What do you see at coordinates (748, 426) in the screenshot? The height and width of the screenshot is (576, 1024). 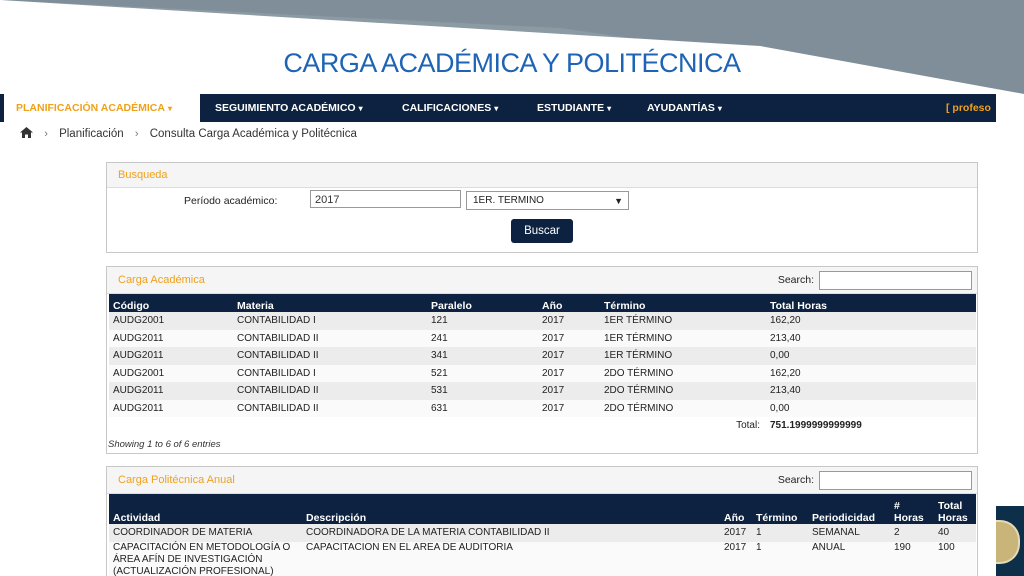 I see `total-label: Total:` at bounding box center [748, 426].